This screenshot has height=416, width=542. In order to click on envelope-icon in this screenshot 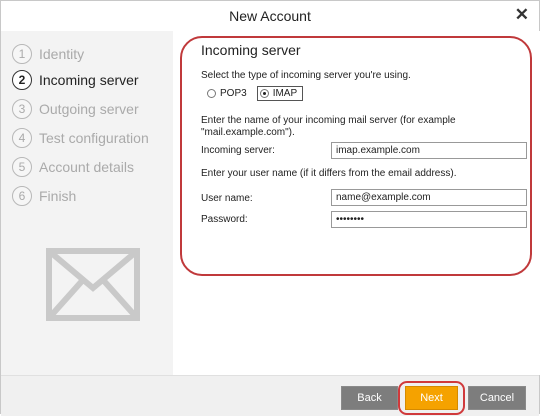, I will do `click(93, 284)`.